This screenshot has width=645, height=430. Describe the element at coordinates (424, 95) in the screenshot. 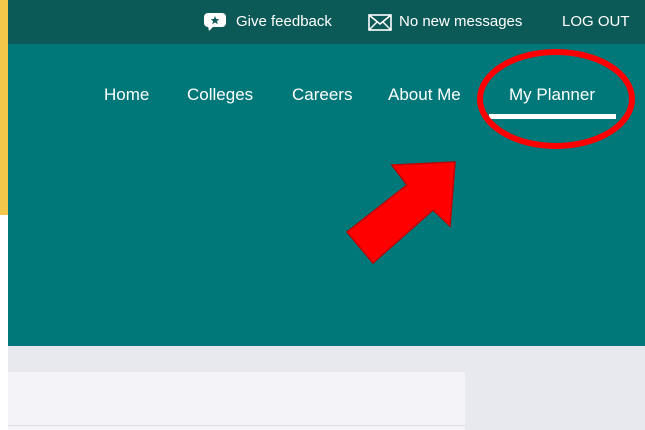

I see `nav-item-about-me: About Me` at that location.